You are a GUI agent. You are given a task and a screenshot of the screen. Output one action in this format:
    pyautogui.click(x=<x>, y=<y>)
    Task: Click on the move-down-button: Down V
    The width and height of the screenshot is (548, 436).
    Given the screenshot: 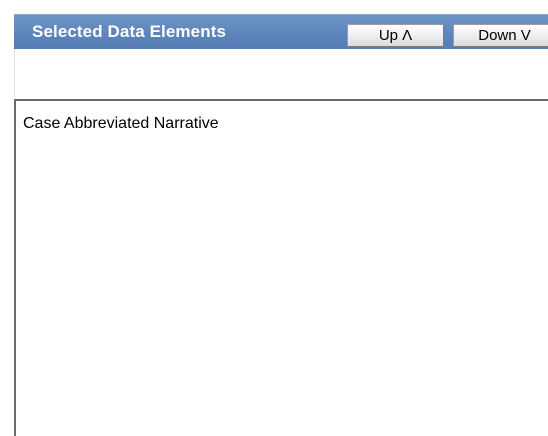 What is the action you would take?
    pyautogui.click(x=500, y=35)
    